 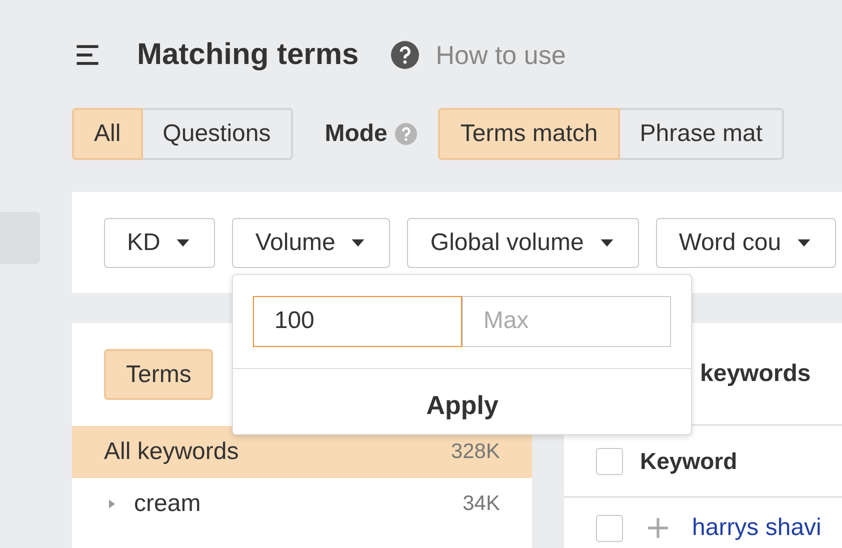 I want to click on group-row: cream 34K, so click(x=302, y=504).